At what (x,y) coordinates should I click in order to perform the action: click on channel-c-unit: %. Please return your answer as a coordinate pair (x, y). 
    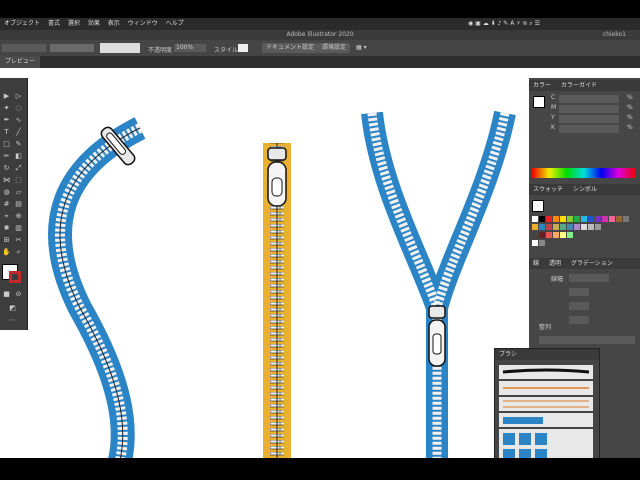
    Looking at the image, I should click on (630, 97).